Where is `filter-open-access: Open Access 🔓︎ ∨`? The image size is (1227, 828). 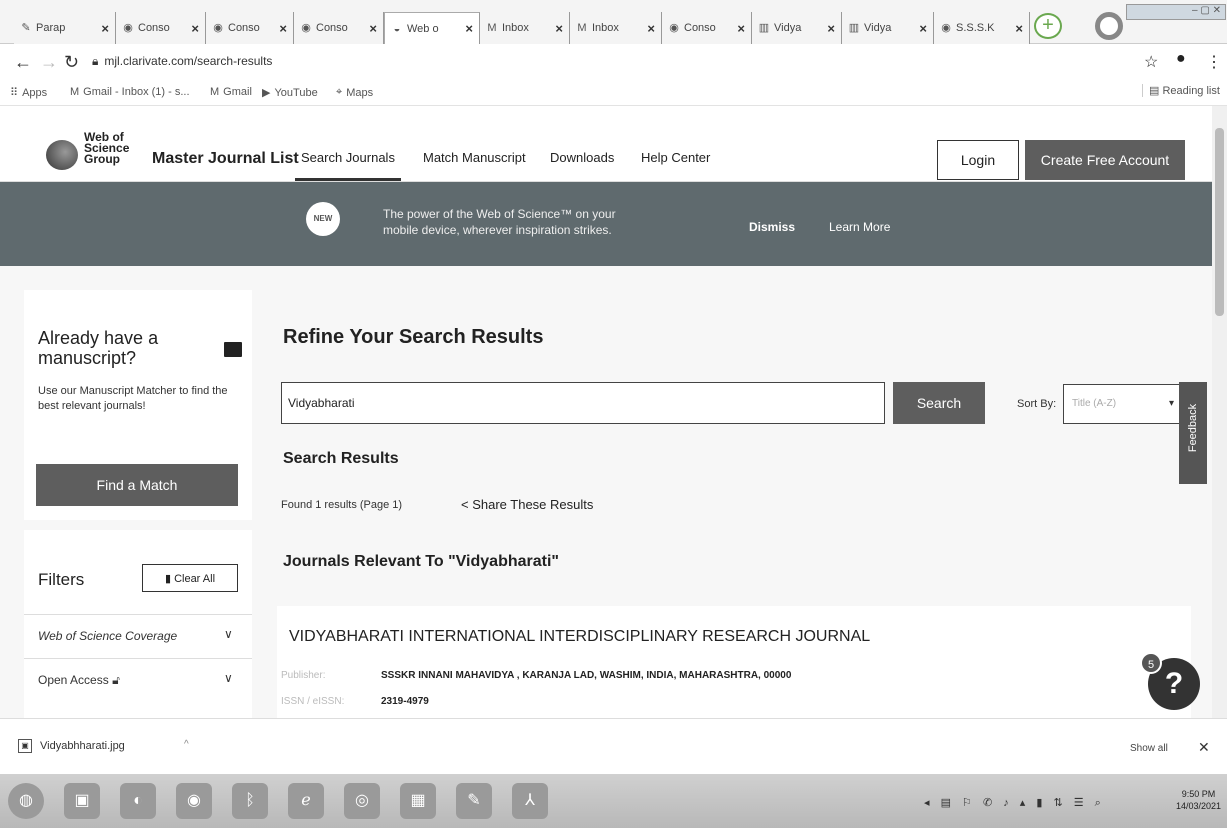 filter-open-access: Open Access 🔓︎ ∨ is located at coordinates (138, 680).